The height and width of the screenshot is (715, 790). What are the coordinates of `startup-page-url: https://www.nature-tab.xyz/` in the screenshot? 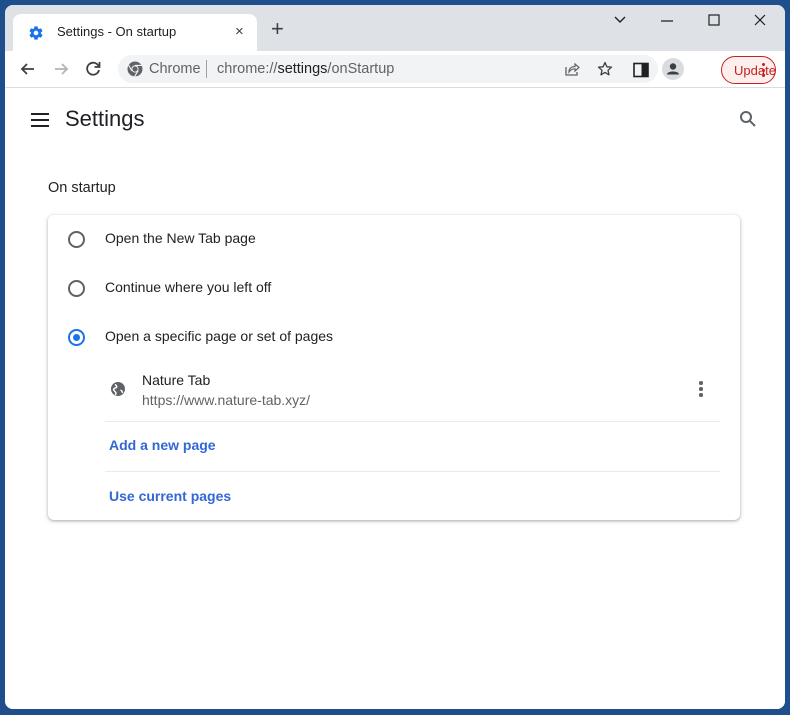 It's located at (226, 400).